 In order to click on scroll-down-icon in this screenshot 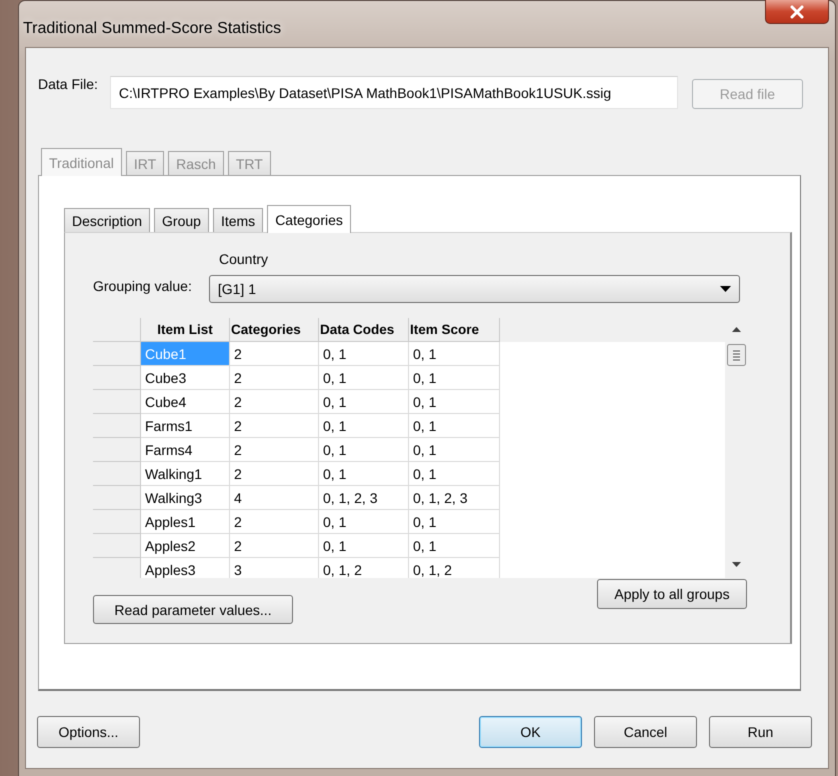, I will do `click(736, 564)`.